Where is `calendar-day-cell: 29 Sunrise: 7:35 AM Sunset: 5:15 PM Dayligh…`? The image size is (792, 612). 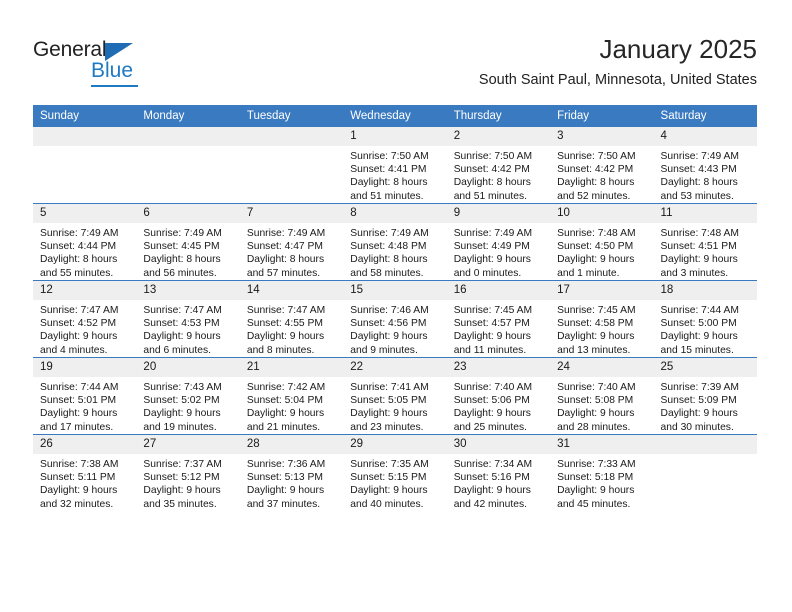 calendar-day-cell: 29 Sunrise: 7:35 AM Sunset: 5:15 PM Dayligh… is located at coordinates (395, 472).